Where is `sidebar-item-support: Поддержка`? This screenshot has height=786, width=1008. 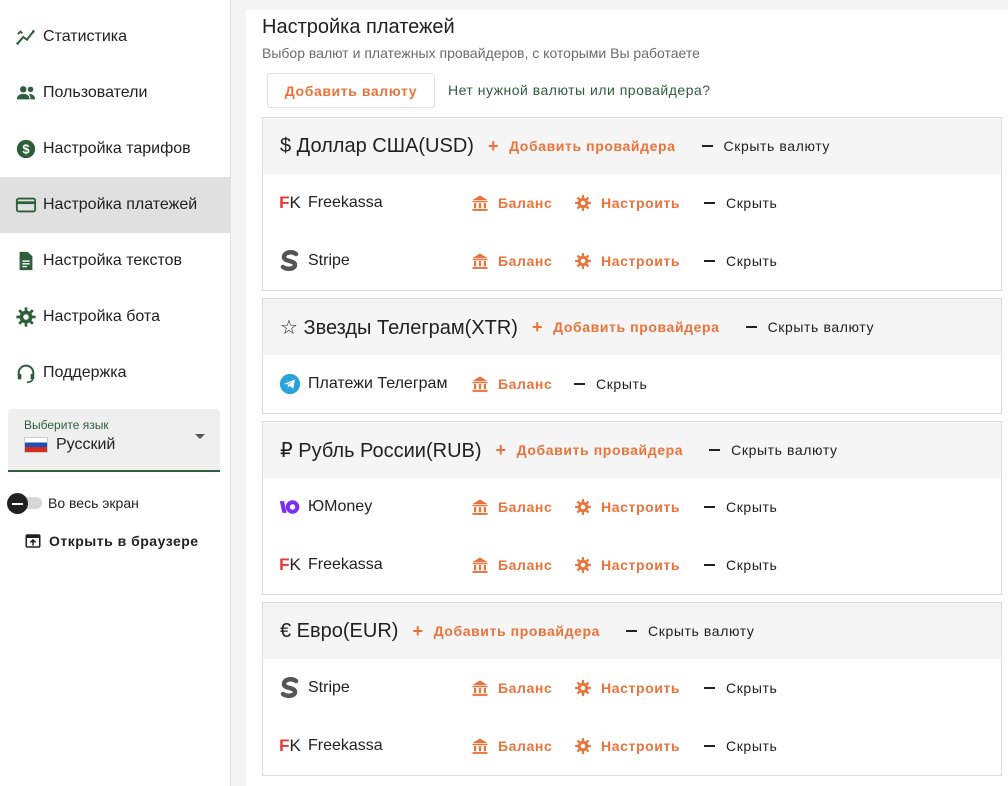
sidebar-item-support: Поддержка is located at coordinates (115, 373).